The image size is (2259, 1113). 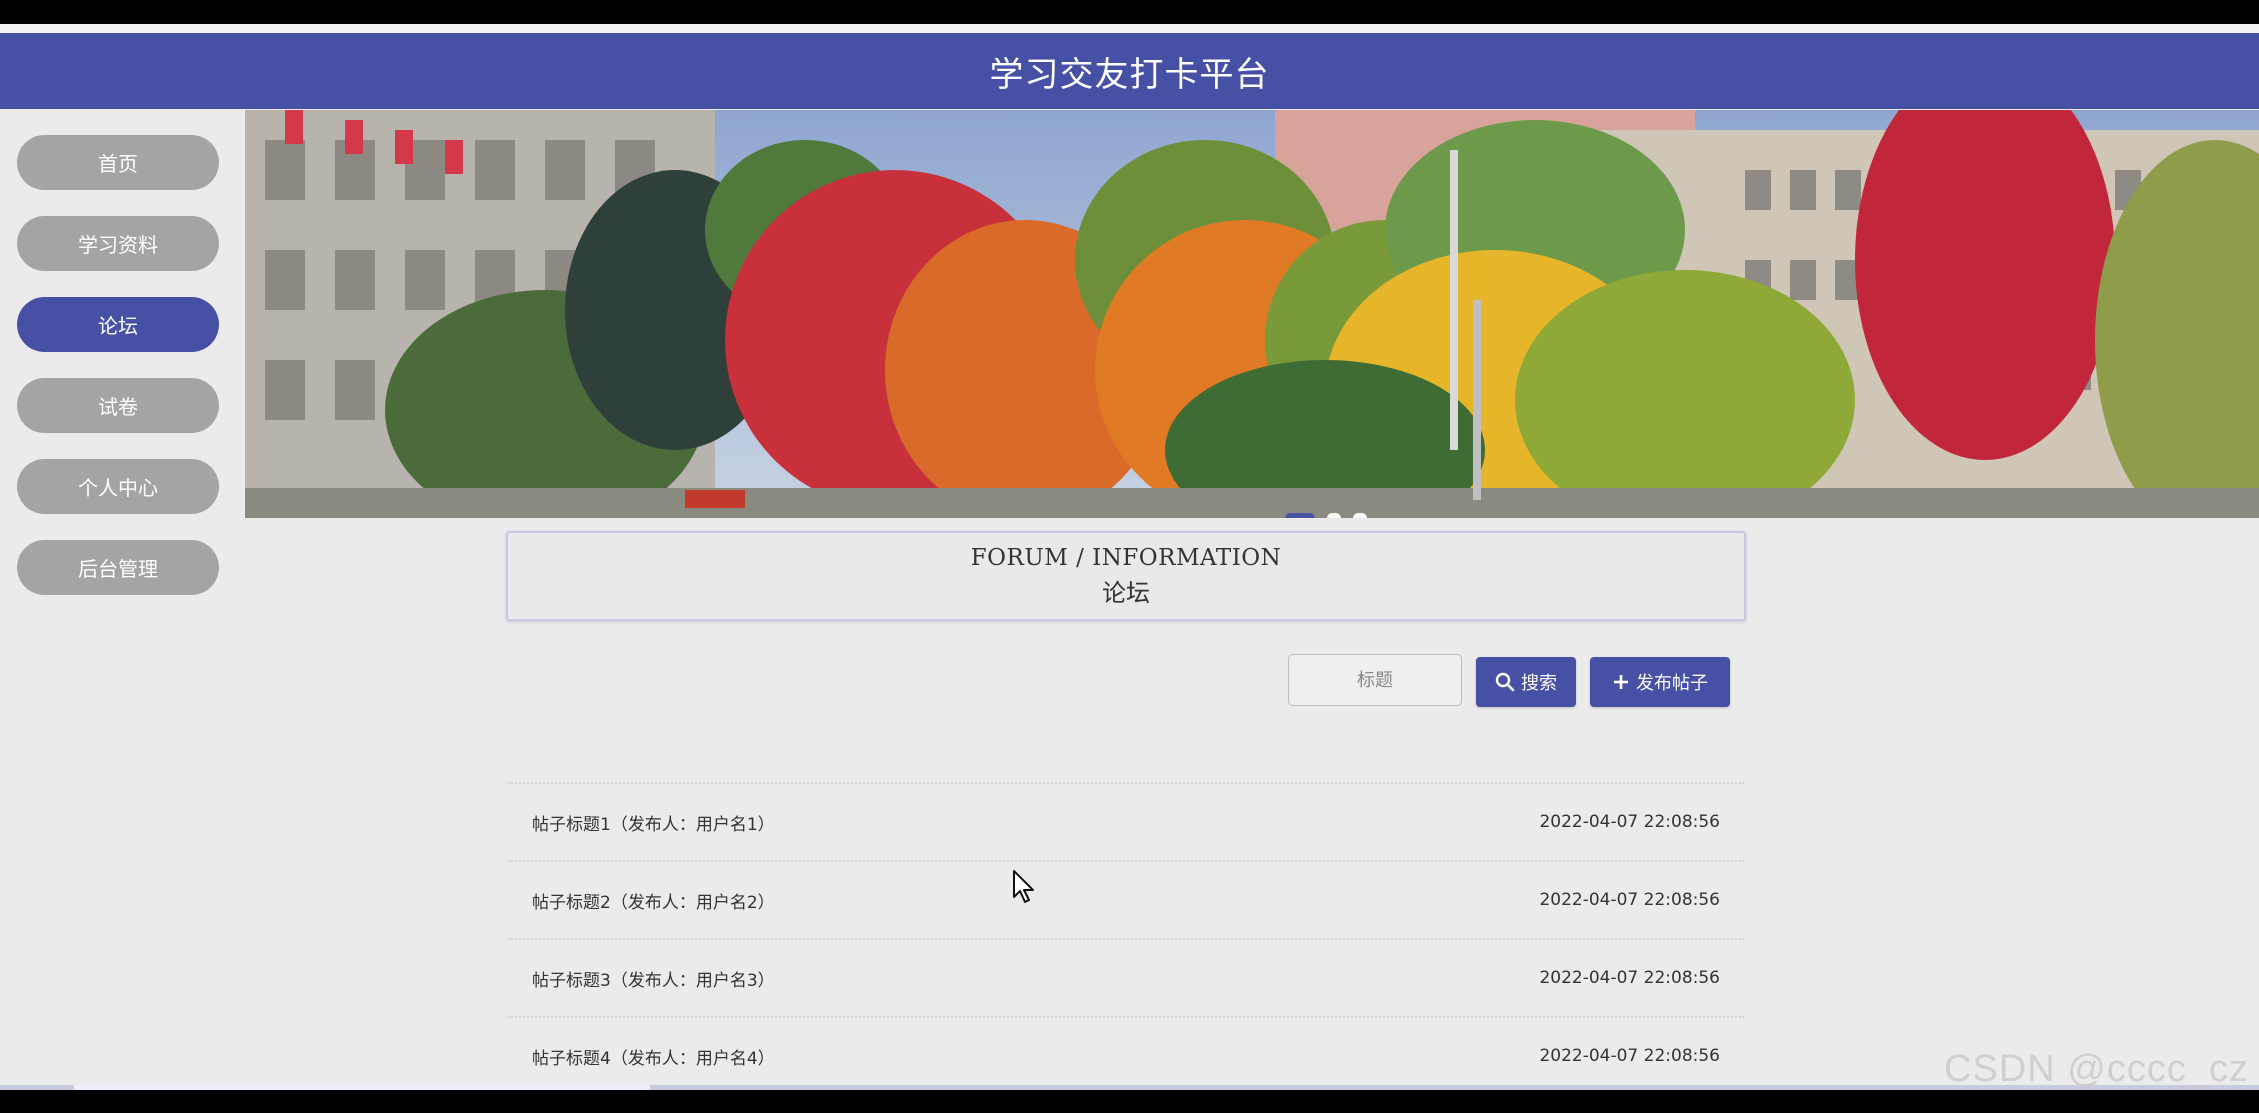 What do you see at coordinates (1129, 74) in the screenshot?
I see `app-title: 学习交友打卡平台` at bounding box center [1129, 74].